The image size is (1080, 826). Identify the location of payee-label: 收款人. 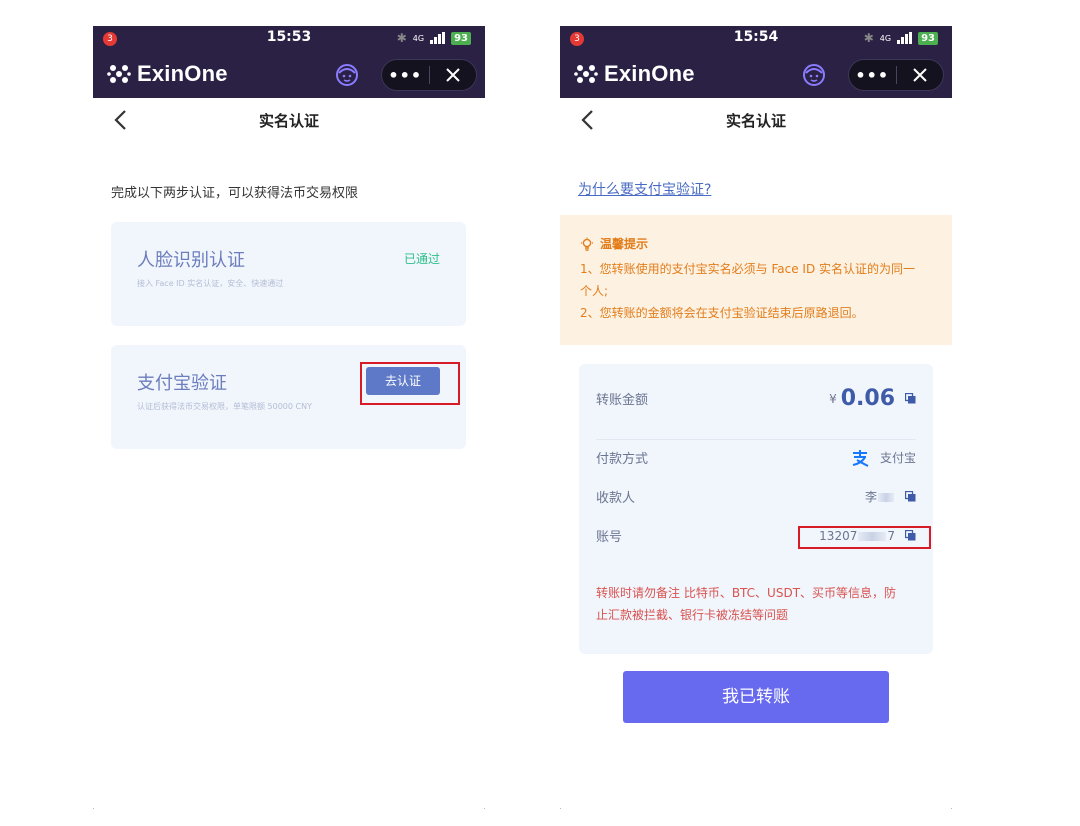
(616, 498).